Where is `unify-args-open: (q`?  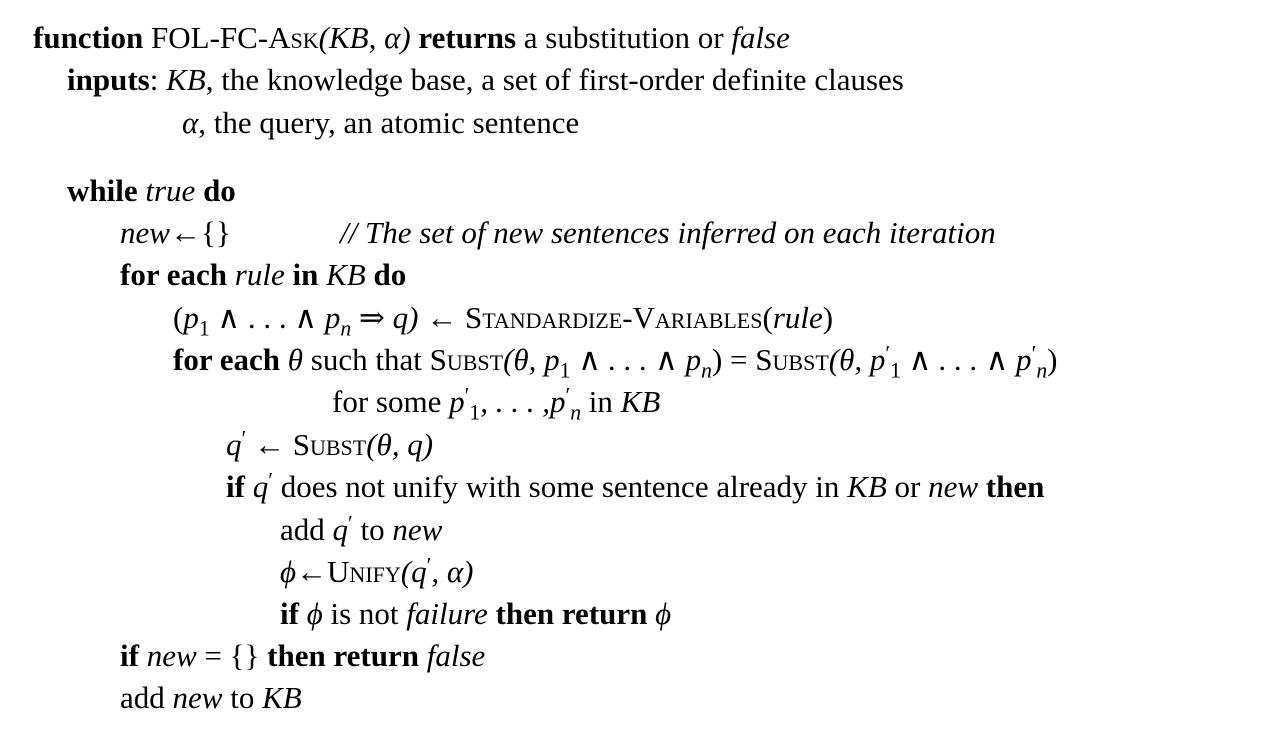 unify-args-open: (q is located at coordinates (413, 571).